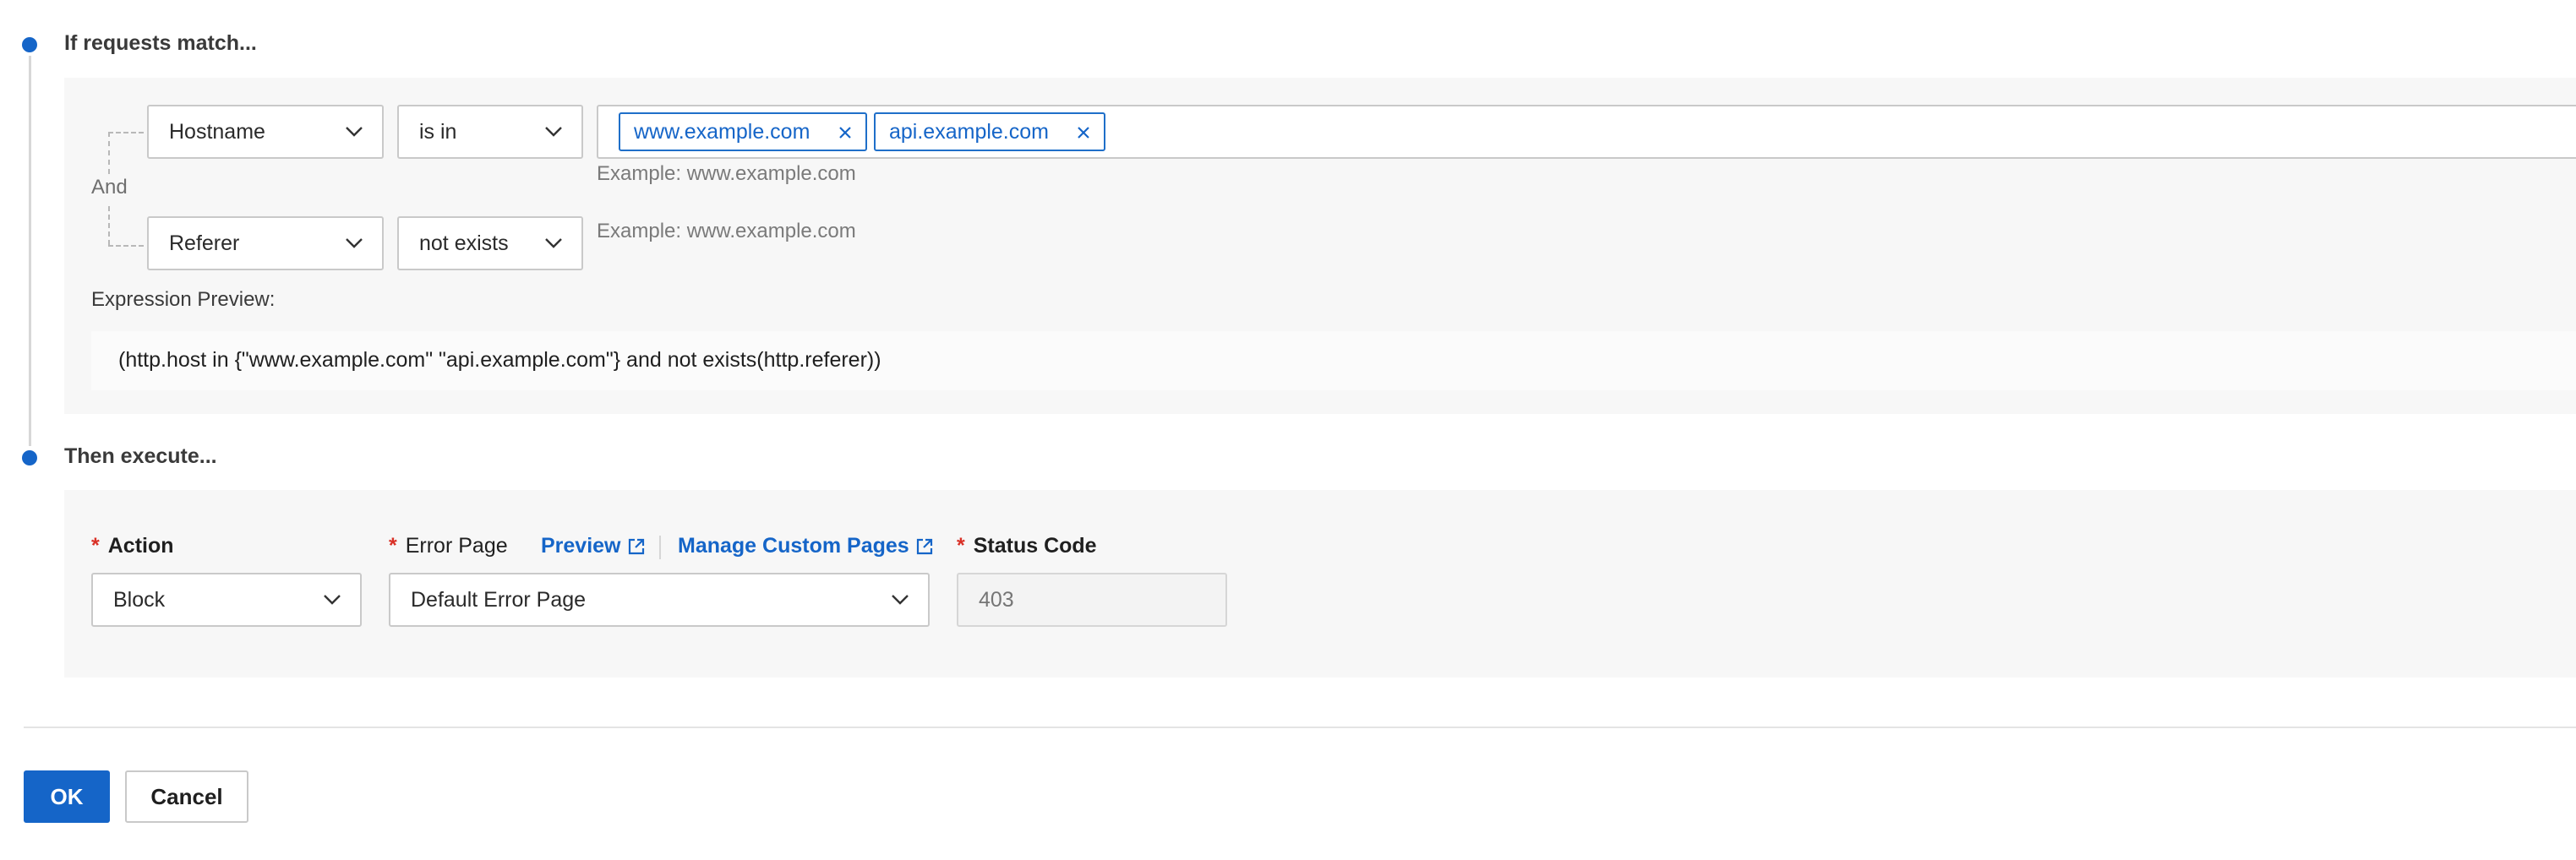 The image size is (2576, 860). What do you see at coordinates (793, 546) in the screenshot?
I see `manage-custom-pages-link-text: Manage Custom Pages` at bounding box center [793, 546].